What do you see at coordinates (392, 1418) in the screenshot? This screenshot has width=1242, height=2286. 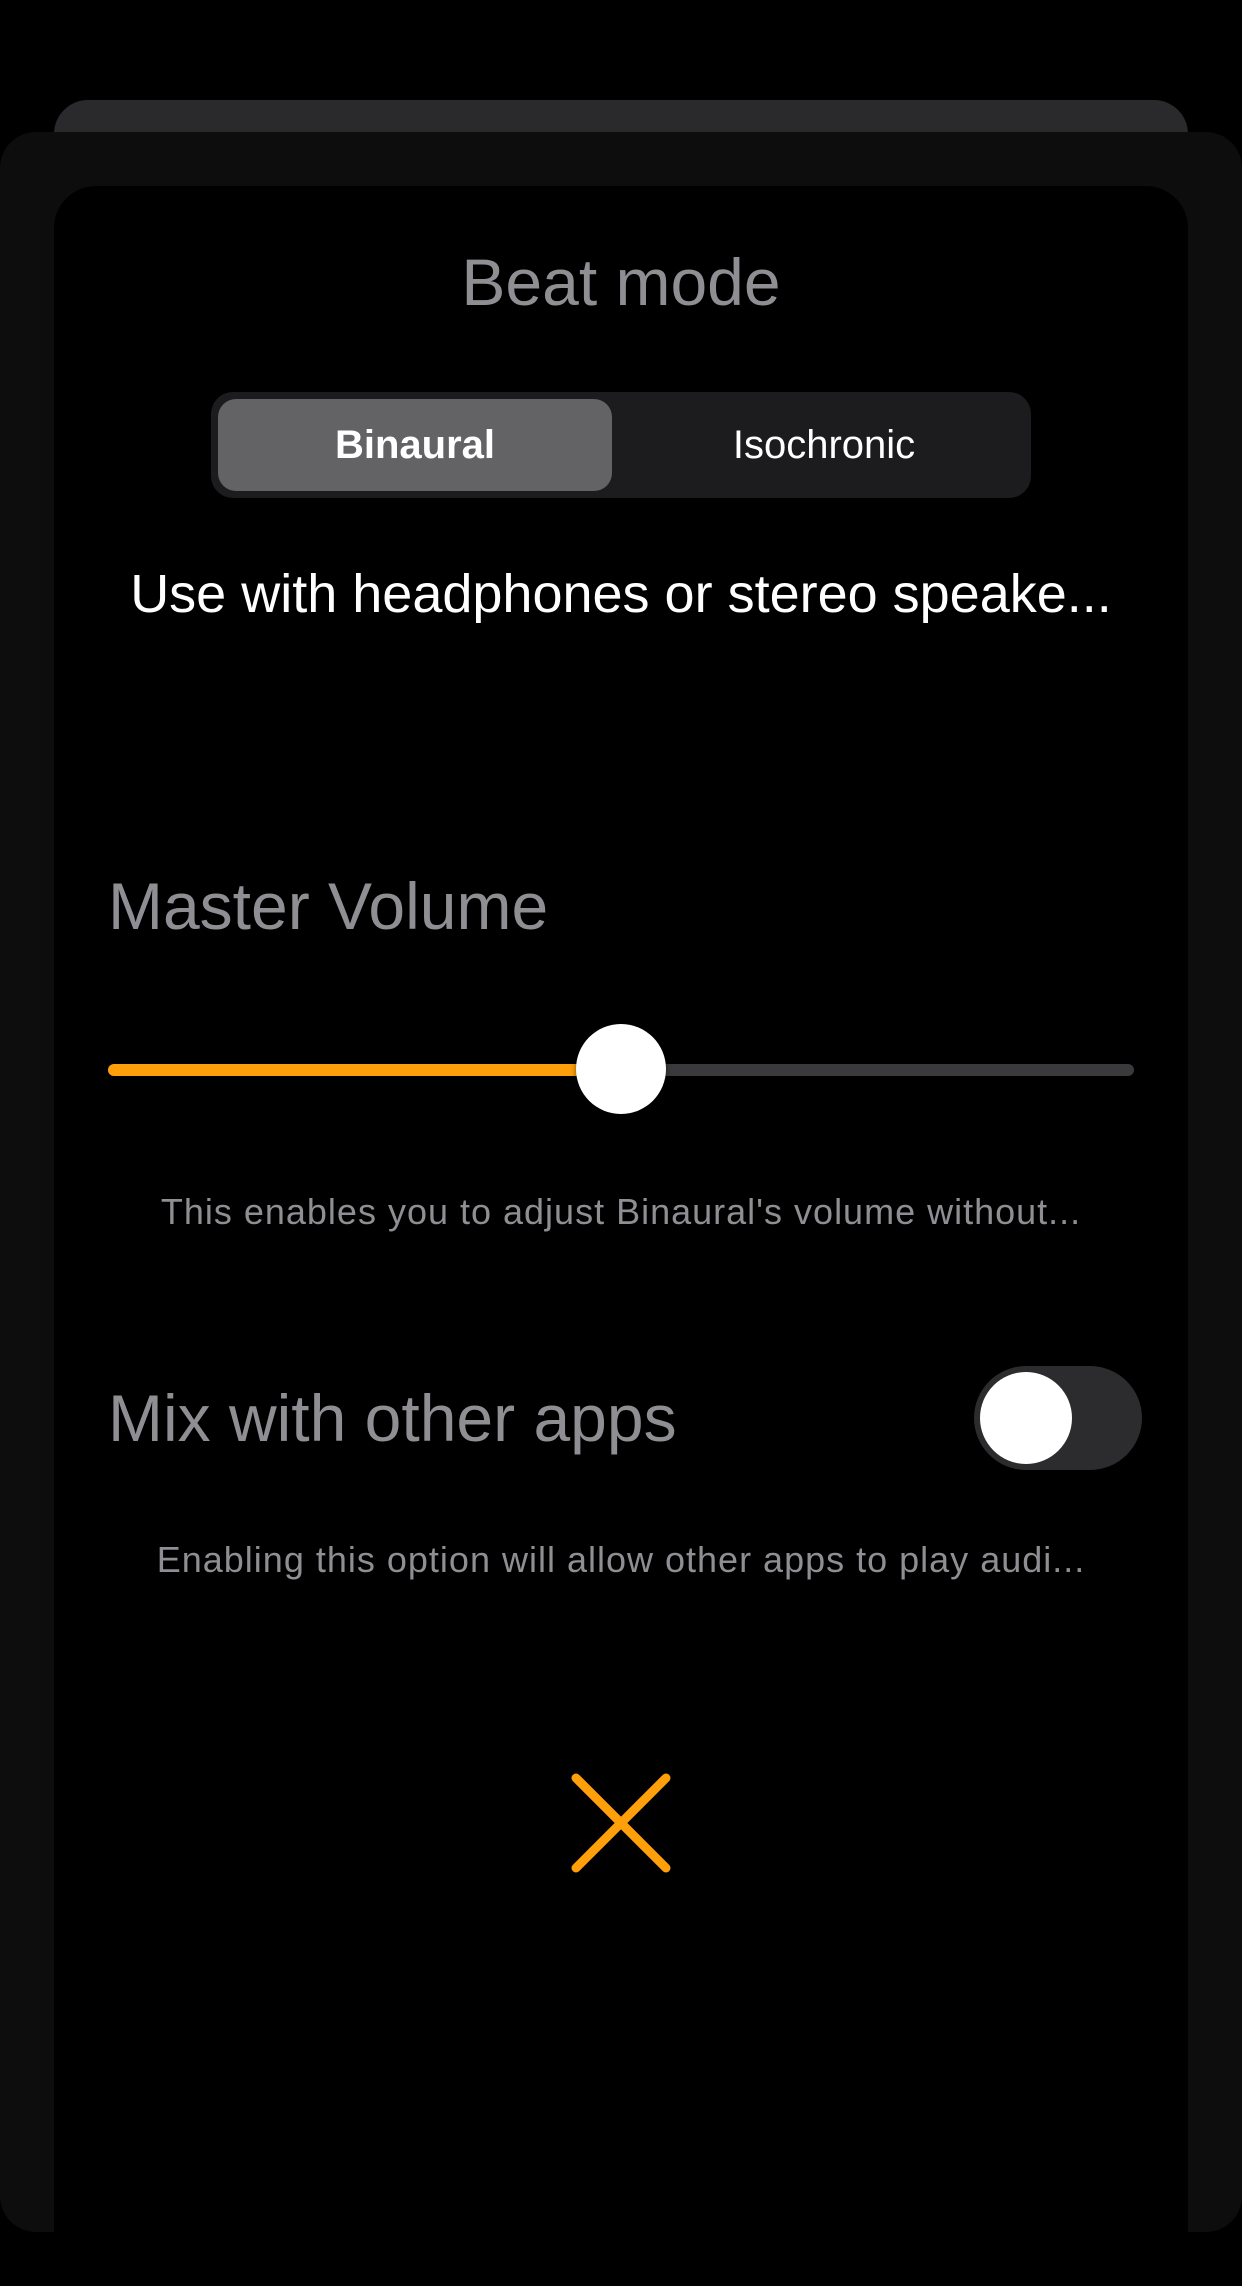 I see `mix-with-other-apps-label: Mix with other apps` at bounding box center [392, 1418].